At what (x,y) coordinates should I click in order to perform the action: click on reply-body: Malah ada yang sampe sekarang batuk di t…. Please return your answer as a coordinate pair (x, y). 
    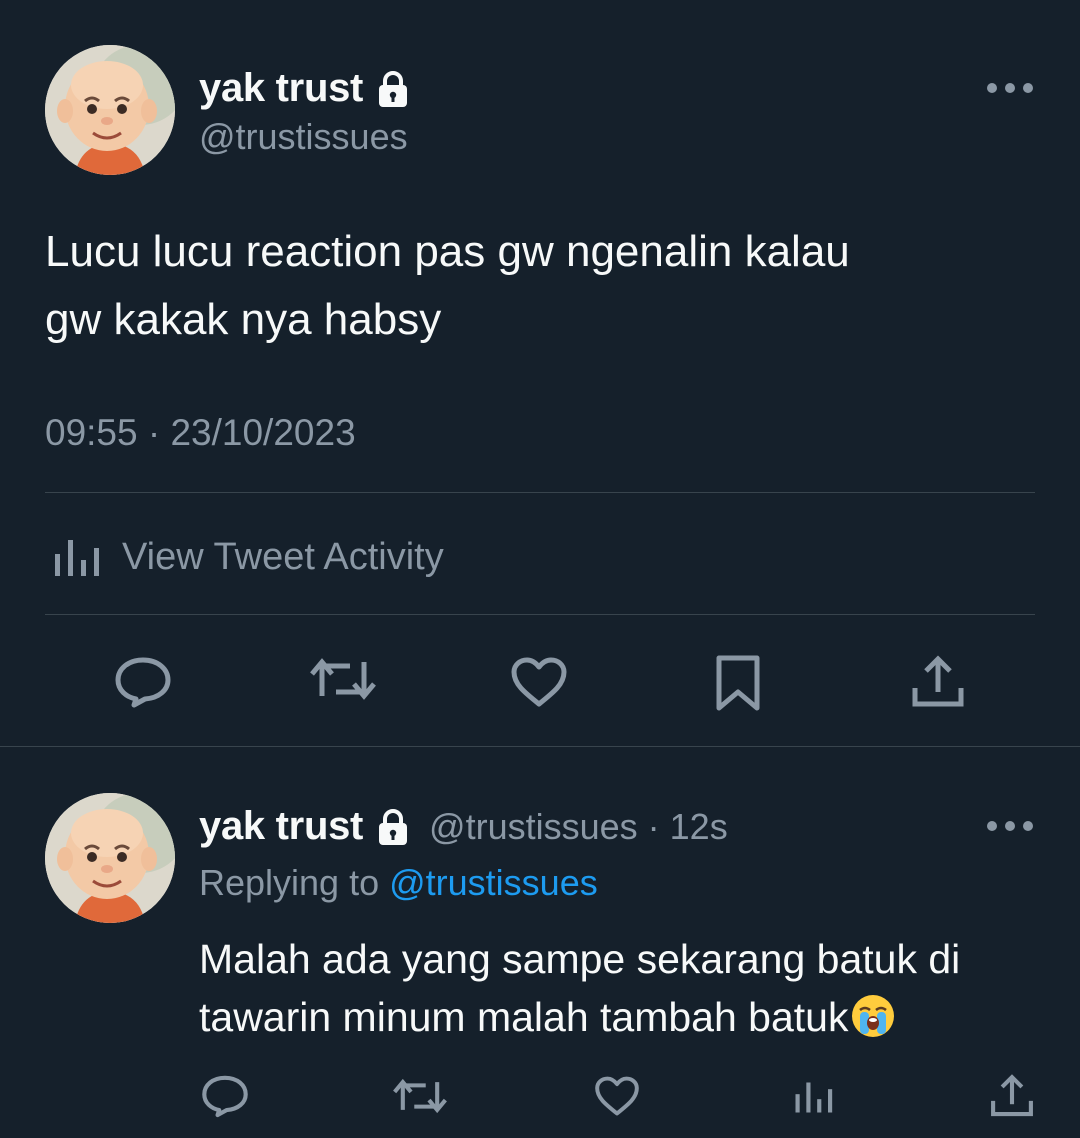
    Looking at the image, I should click on (629, 988).